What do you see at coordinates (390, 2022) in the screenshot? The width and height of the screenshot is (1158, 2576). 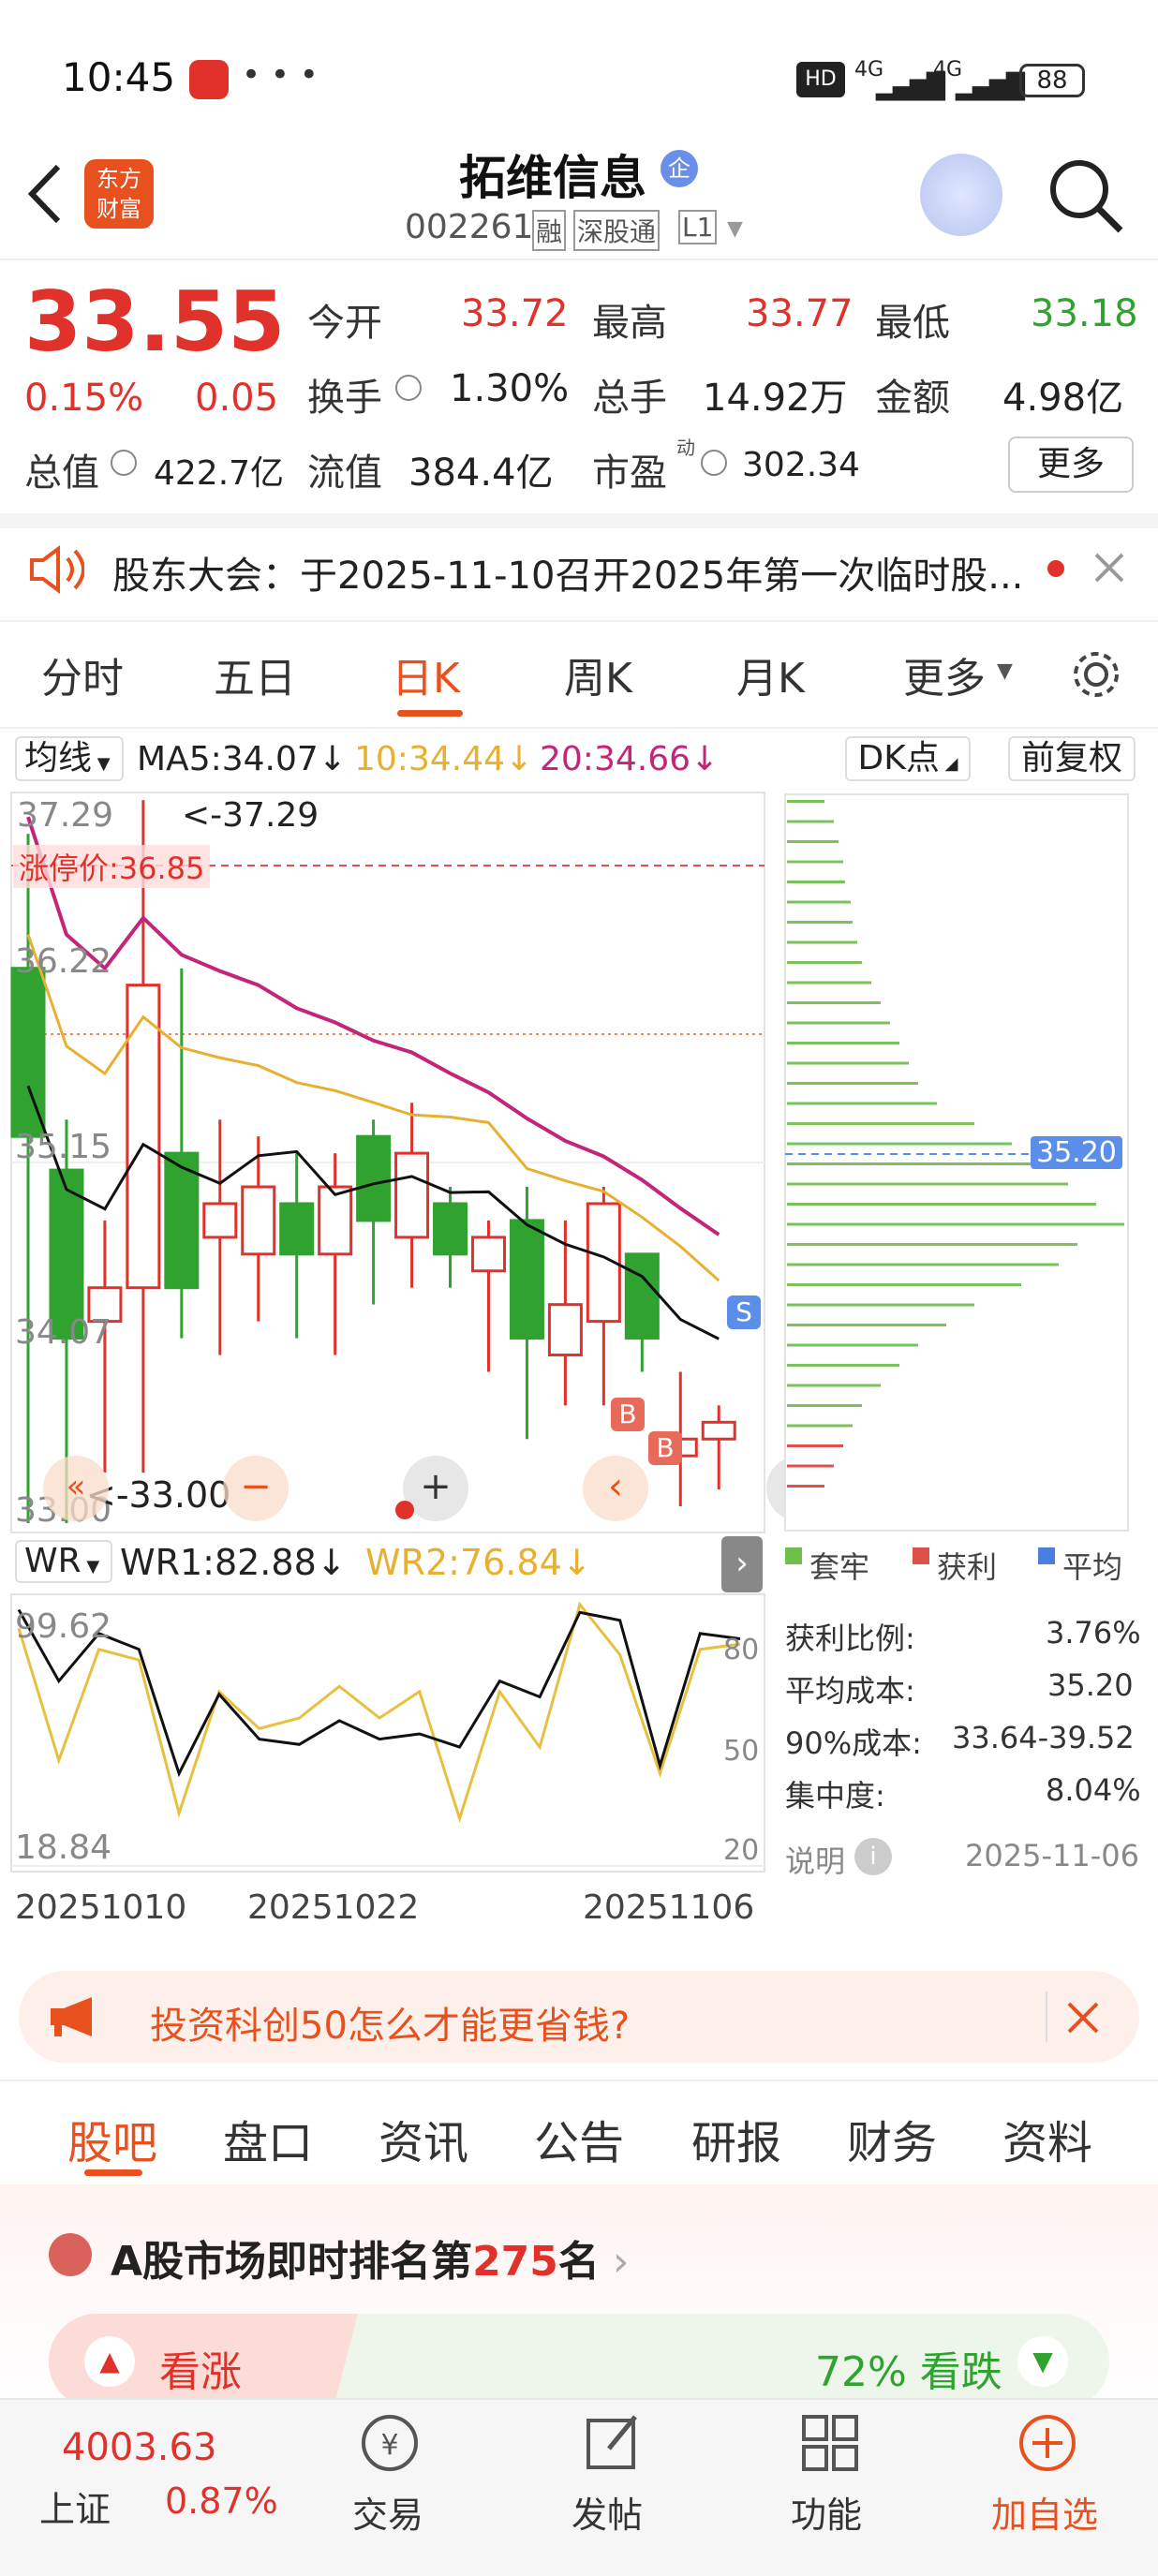 I see `ad-text: 投资科创50怎么才能更省钱?` at bounding box center [390, 2022].